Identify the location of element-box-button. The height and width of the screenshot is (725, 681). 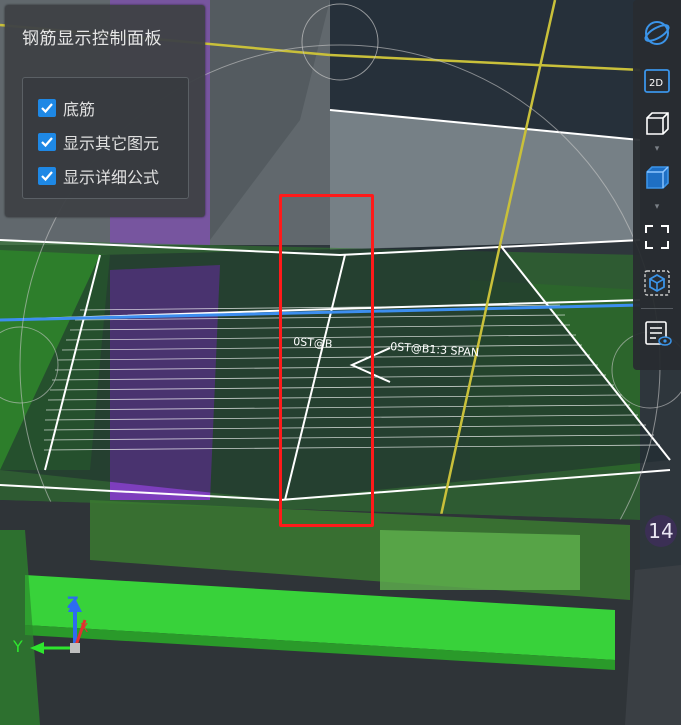
(657, 283).